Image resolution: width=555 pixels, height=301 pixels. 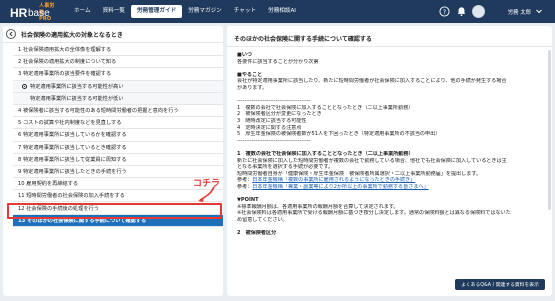 What do you see at coordinates (48, 184) in the screenshot?
I see `toc-item-label: 10 雇用契約を再締結する` at bounding box center [48, 184].